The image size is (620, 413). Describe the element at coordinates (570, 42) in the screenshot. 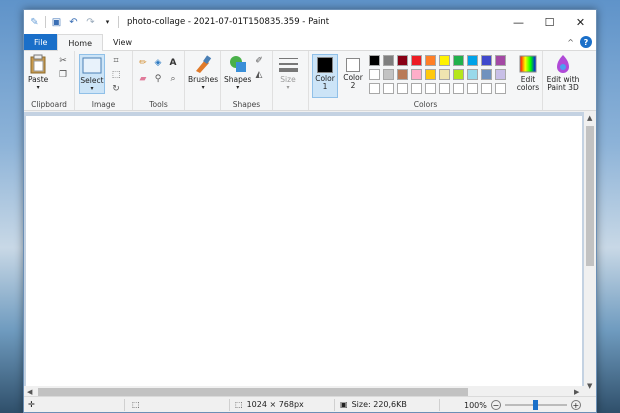

I see `collapse-ribbon-icon: ^` at that location.